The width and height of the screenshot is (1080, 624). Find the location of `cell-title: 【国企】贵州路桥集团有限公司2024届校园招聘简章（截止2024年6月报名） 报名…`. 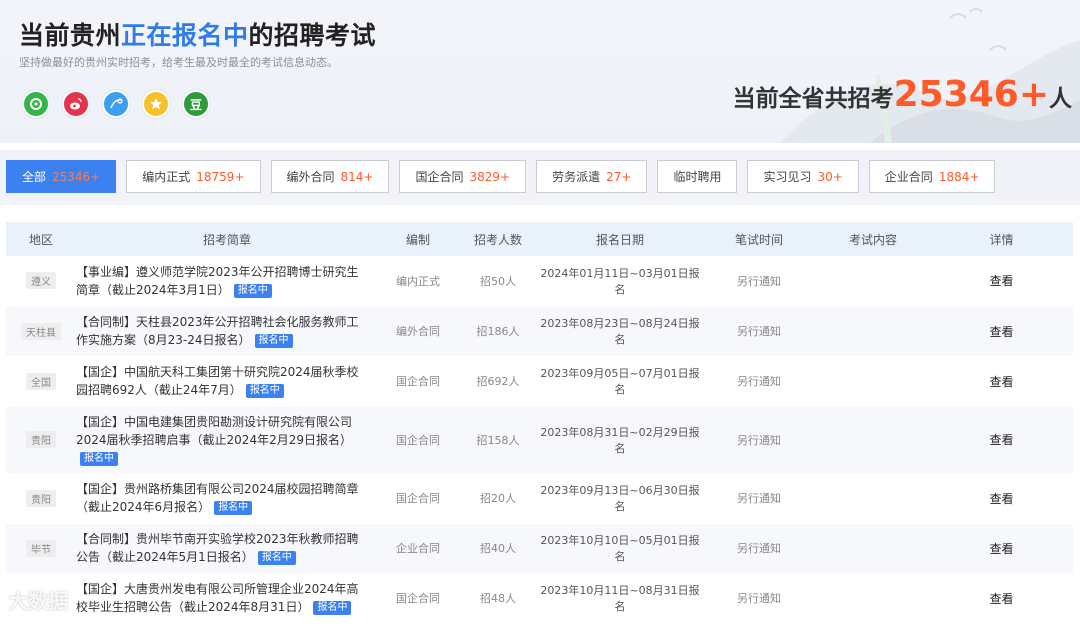

cell-title: 【国企】贵州路桥集团有限公司2024届校园招聘简章（截止2024年6月报名） 报名… is located at coordinates (227, 498).